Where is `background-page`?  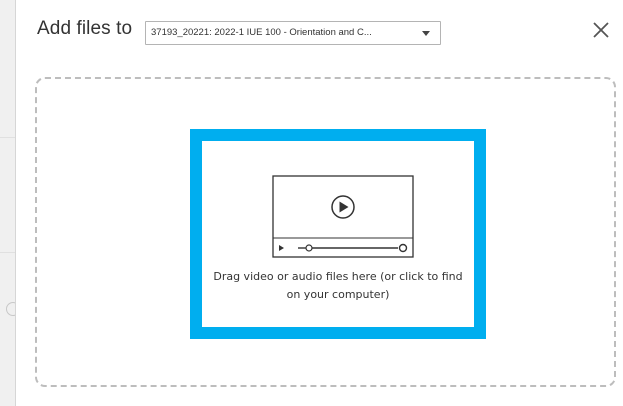
background-page is located at coordinates (8, 203).